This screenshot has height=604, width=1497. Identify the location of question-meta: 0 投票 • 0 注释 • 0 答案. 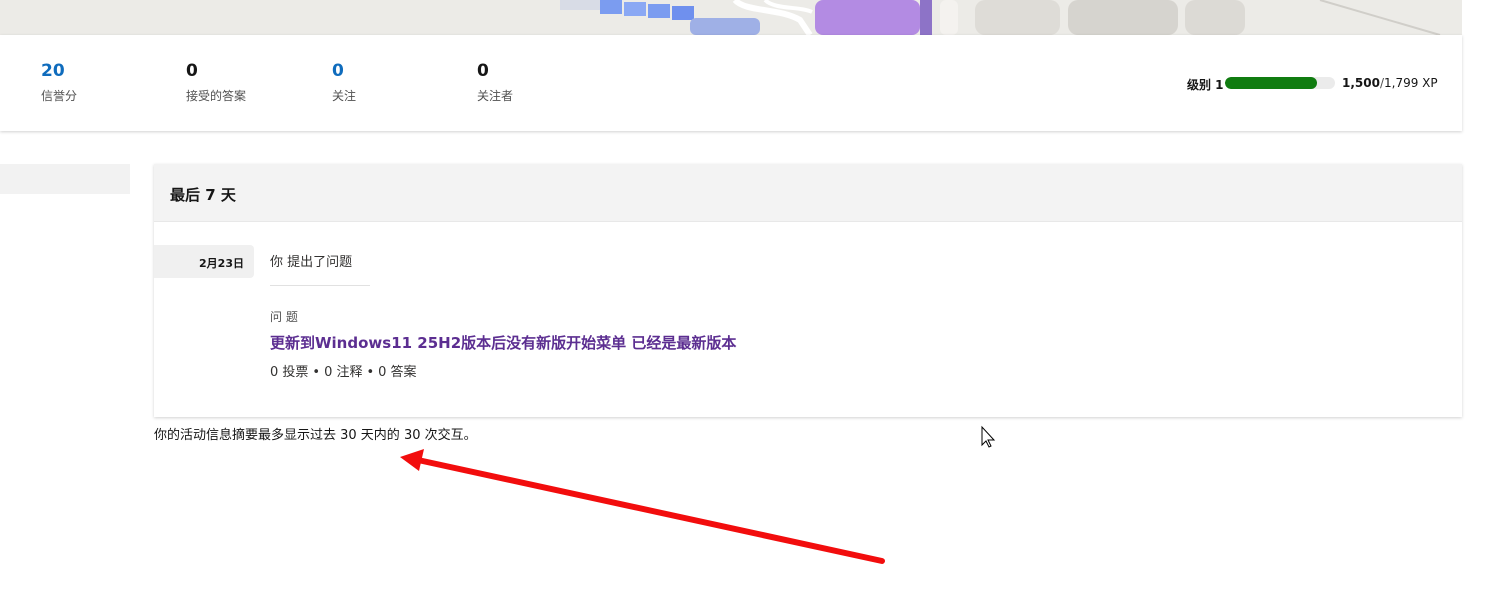
(343, 370).